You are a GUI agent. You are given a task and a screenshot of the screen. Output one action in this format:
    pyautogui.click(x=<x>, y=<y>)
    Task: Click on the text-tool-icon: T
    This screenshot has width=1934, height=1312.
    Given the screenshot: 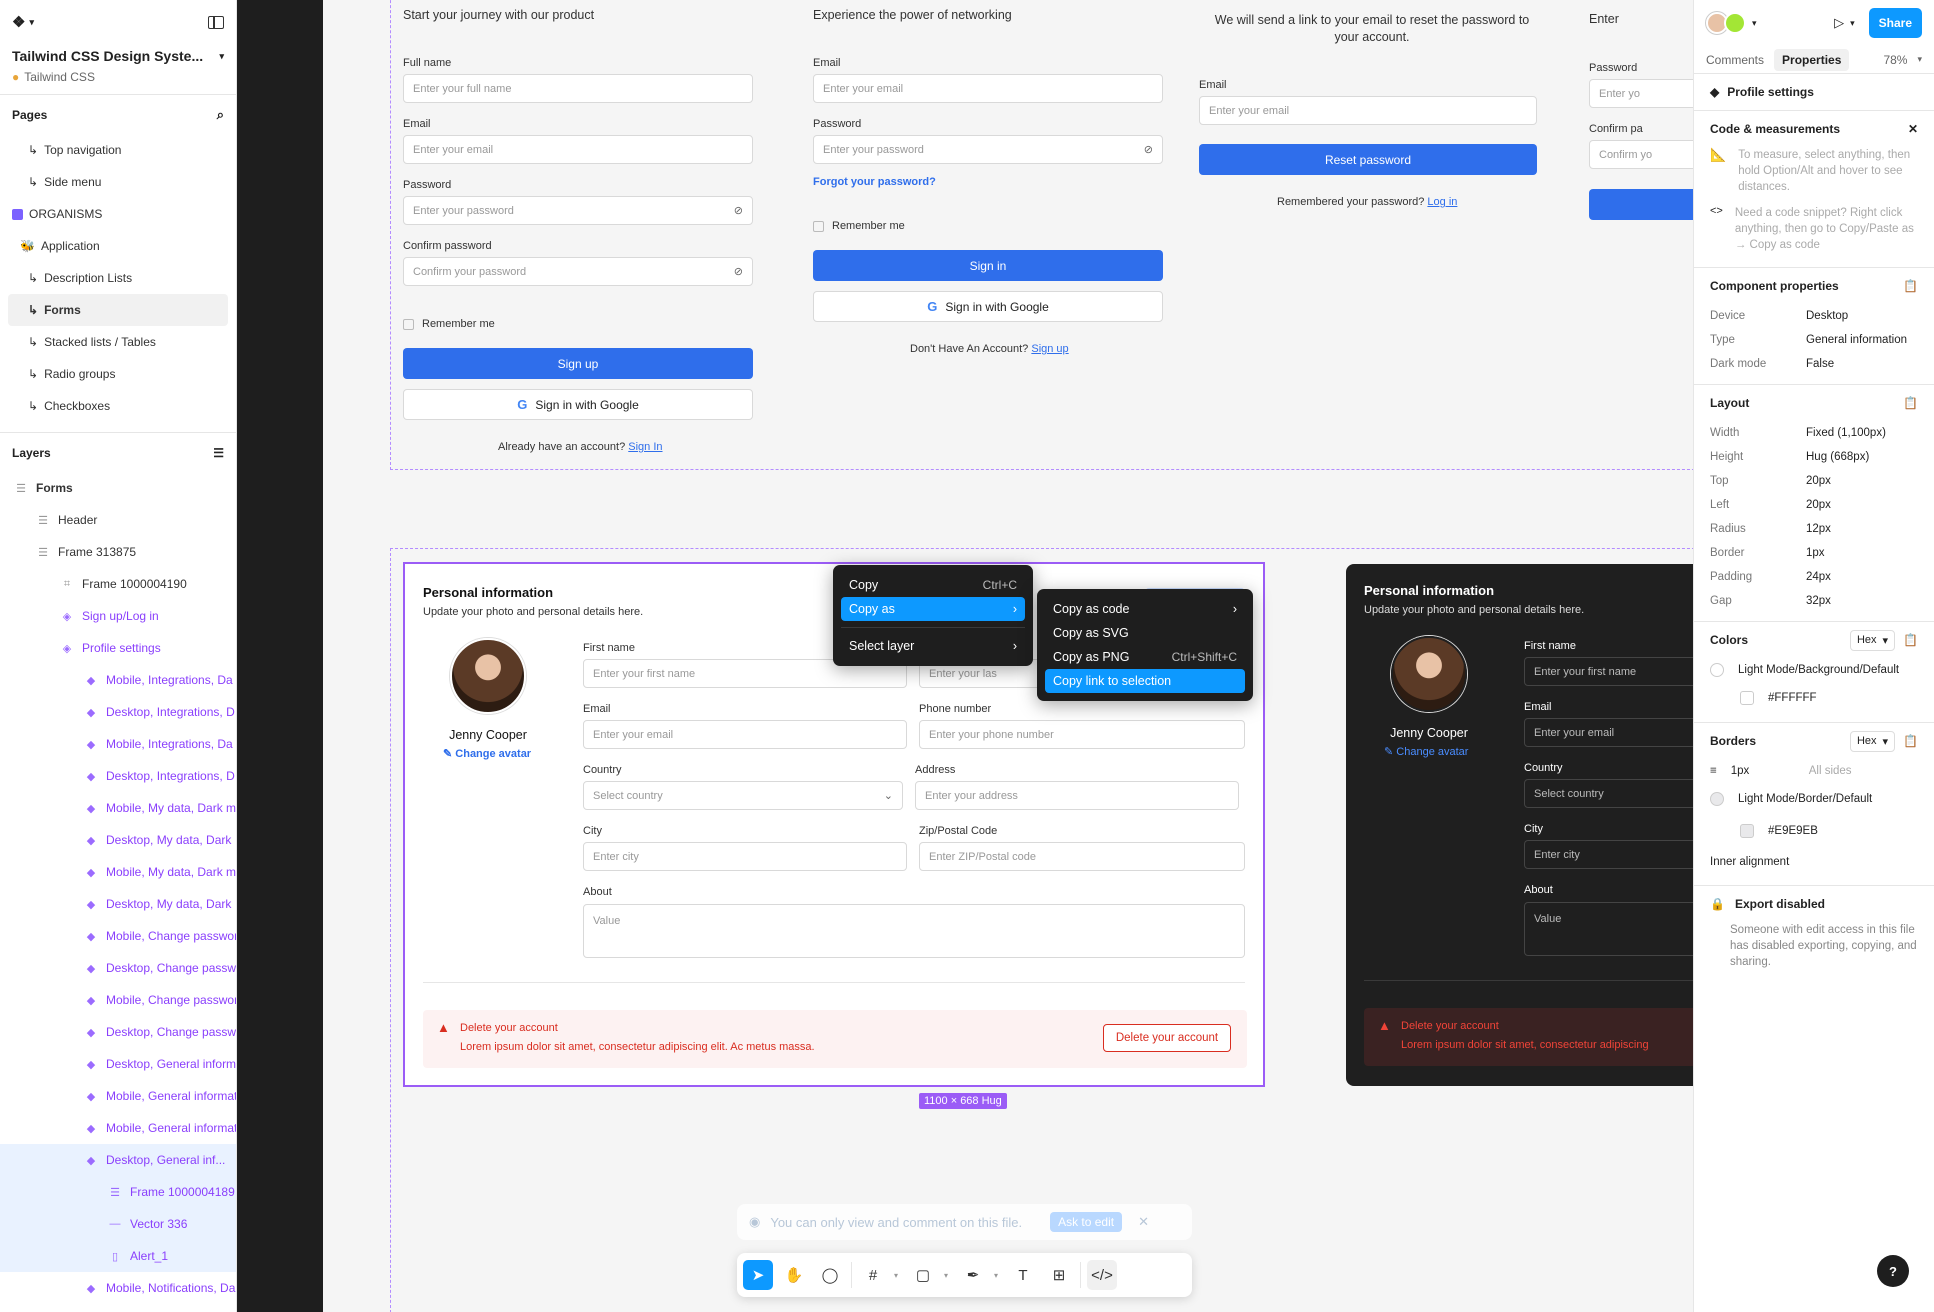 What is the action you would take?
    pyautogui.click(x=1023, y=1275)
    